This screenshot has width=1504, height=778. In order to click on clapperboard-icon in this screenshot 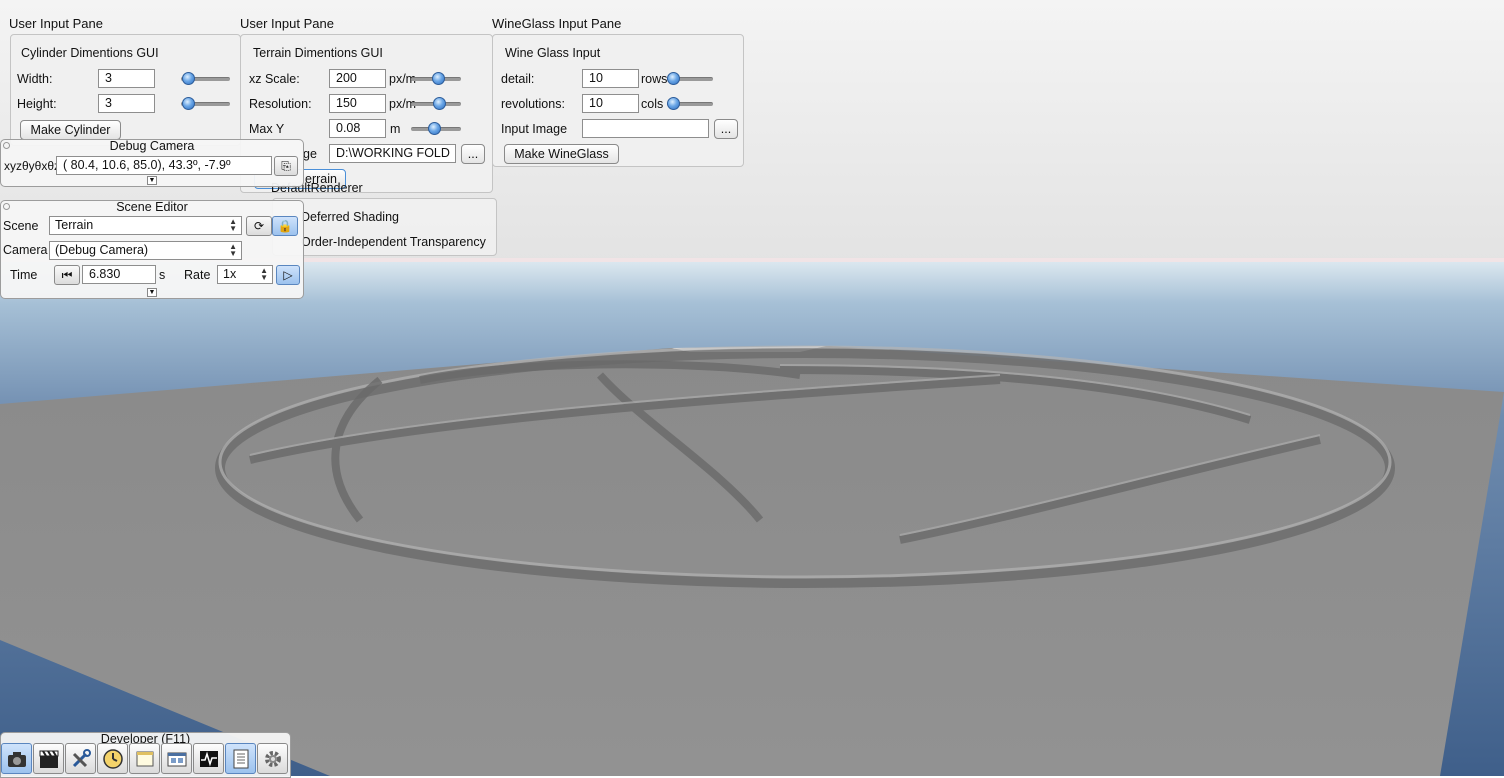, I will do `click(48, 758)`.